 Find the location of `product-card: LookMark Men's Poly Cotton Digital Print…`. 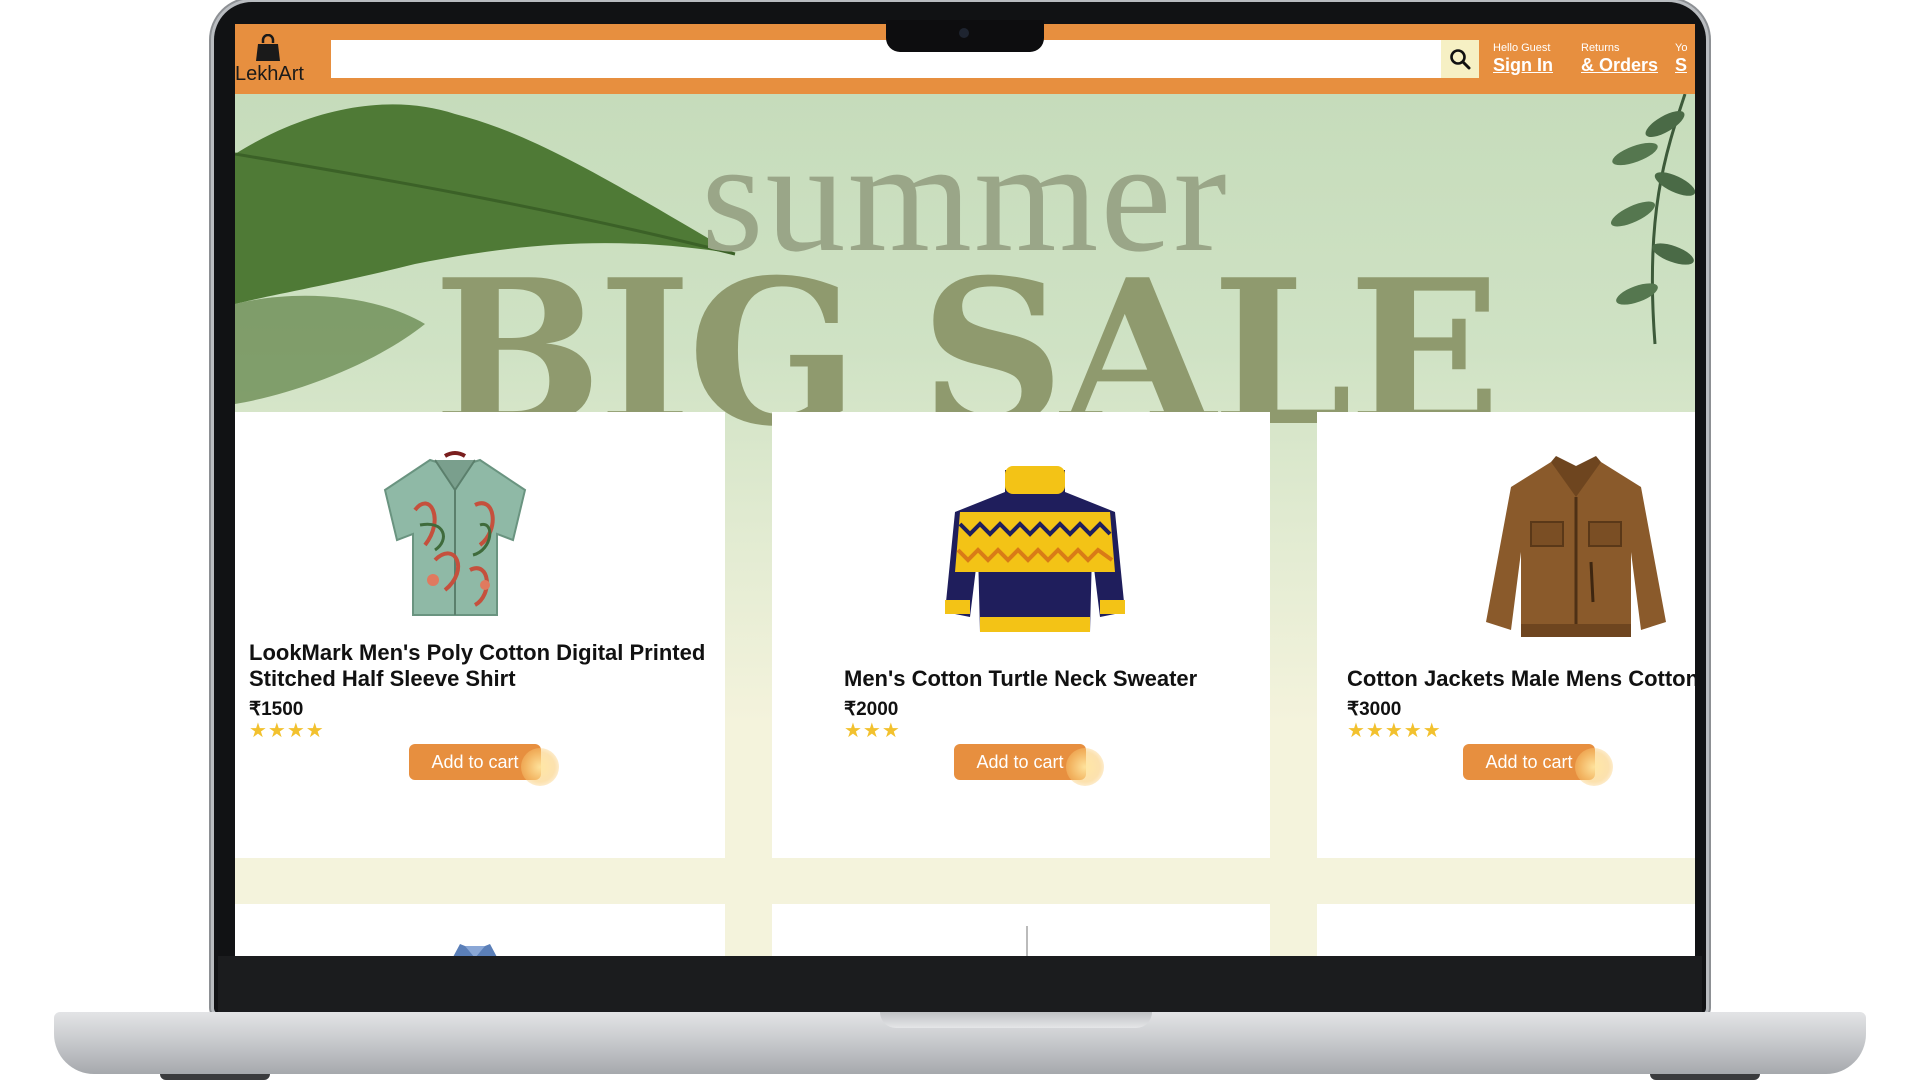

product-card: LookMark Men's Poly Cotton Digital Print… is located at coordinates (480, 635).